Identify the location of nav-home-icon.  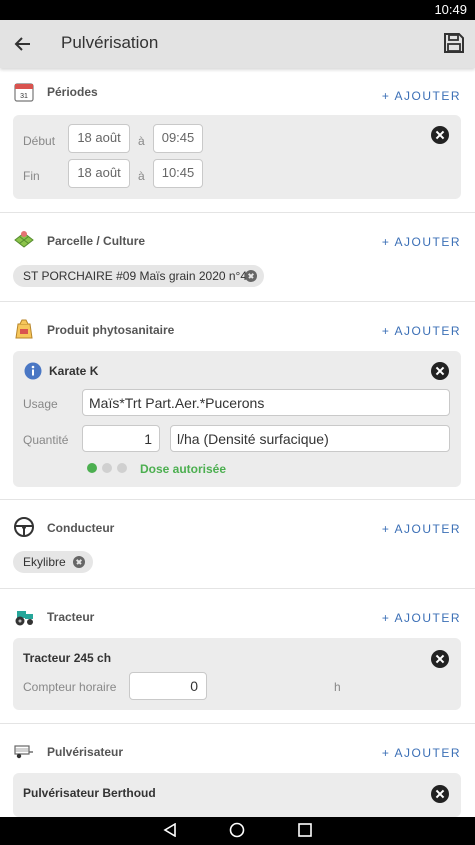
(237, 830).